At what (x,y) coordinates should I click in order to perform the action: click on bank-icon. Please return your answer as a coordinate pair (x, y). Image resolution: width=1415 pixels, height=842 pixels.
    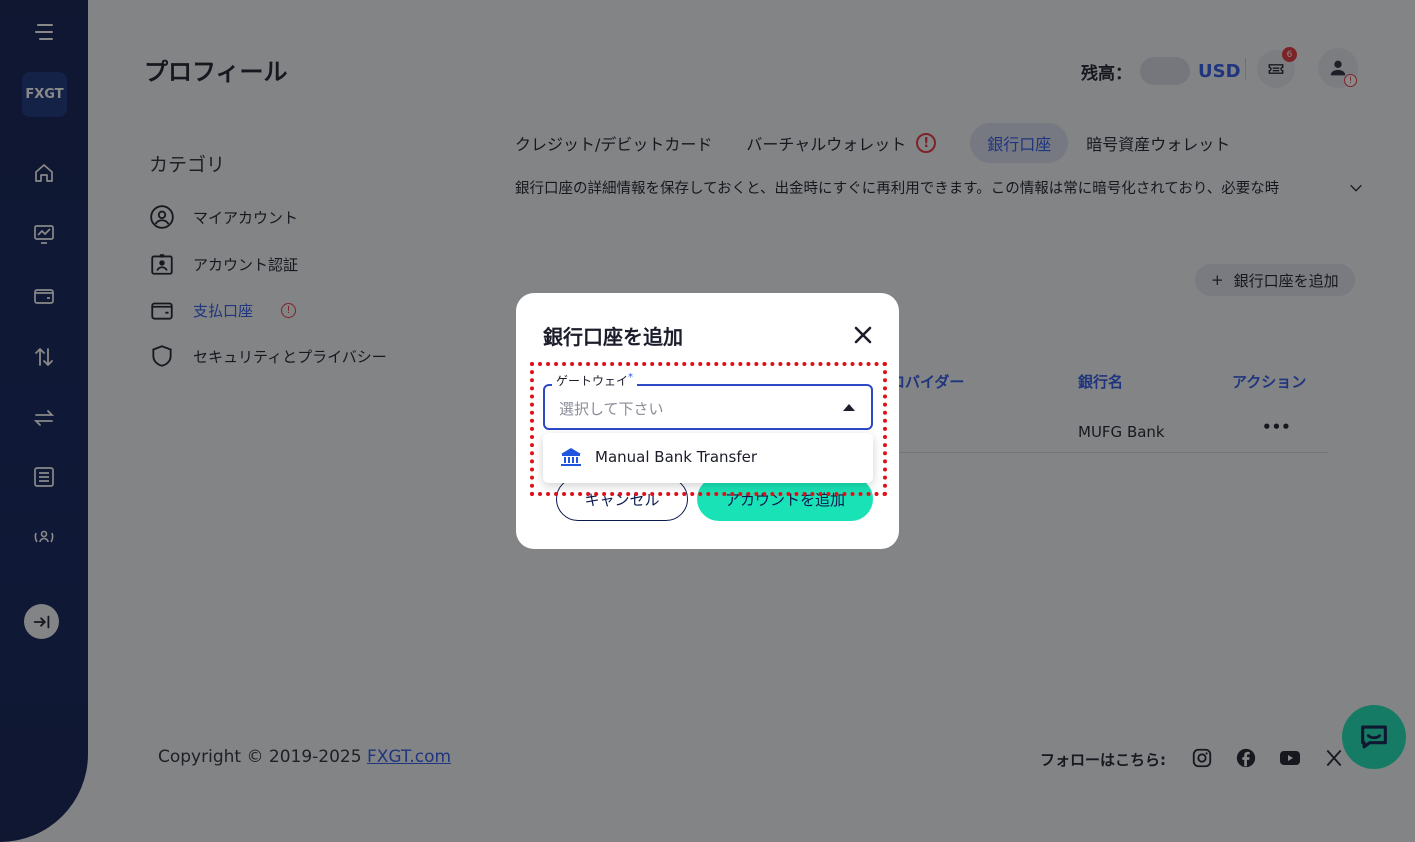
    Looking at the image, I should click on (571, 457).